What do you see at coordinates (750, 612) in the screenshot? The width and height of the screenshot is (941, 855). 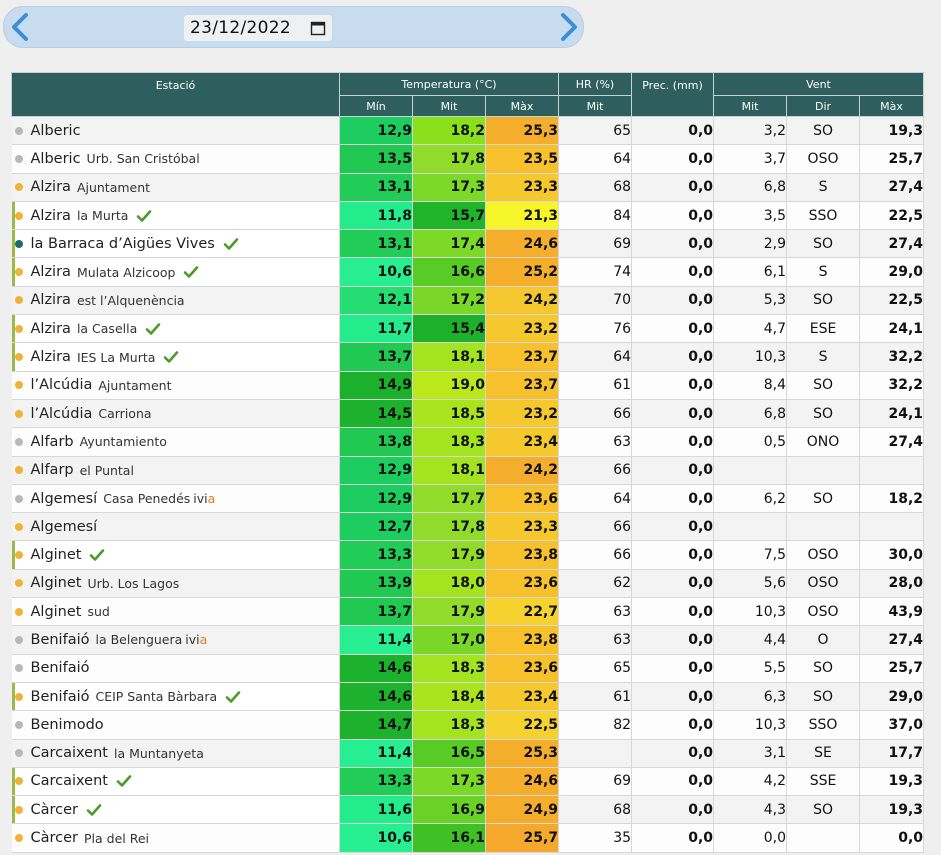 I see `wind-mit-cell: 10,3` at bounding box center [750, 612].